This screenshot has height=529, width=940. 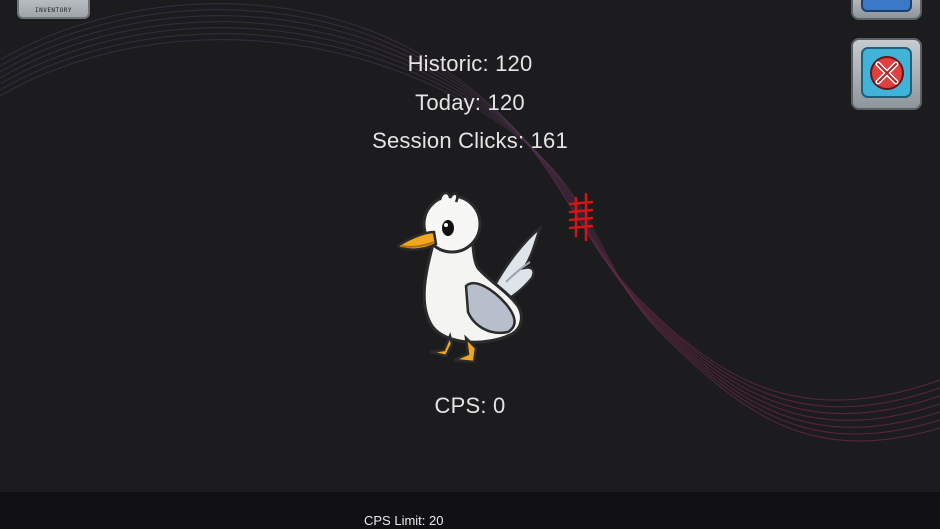 What do you see at coordinates (404, 520) in the screenshot?
I see `cps-limit: CPS Limit: 20` at bounding box center [404, 520].